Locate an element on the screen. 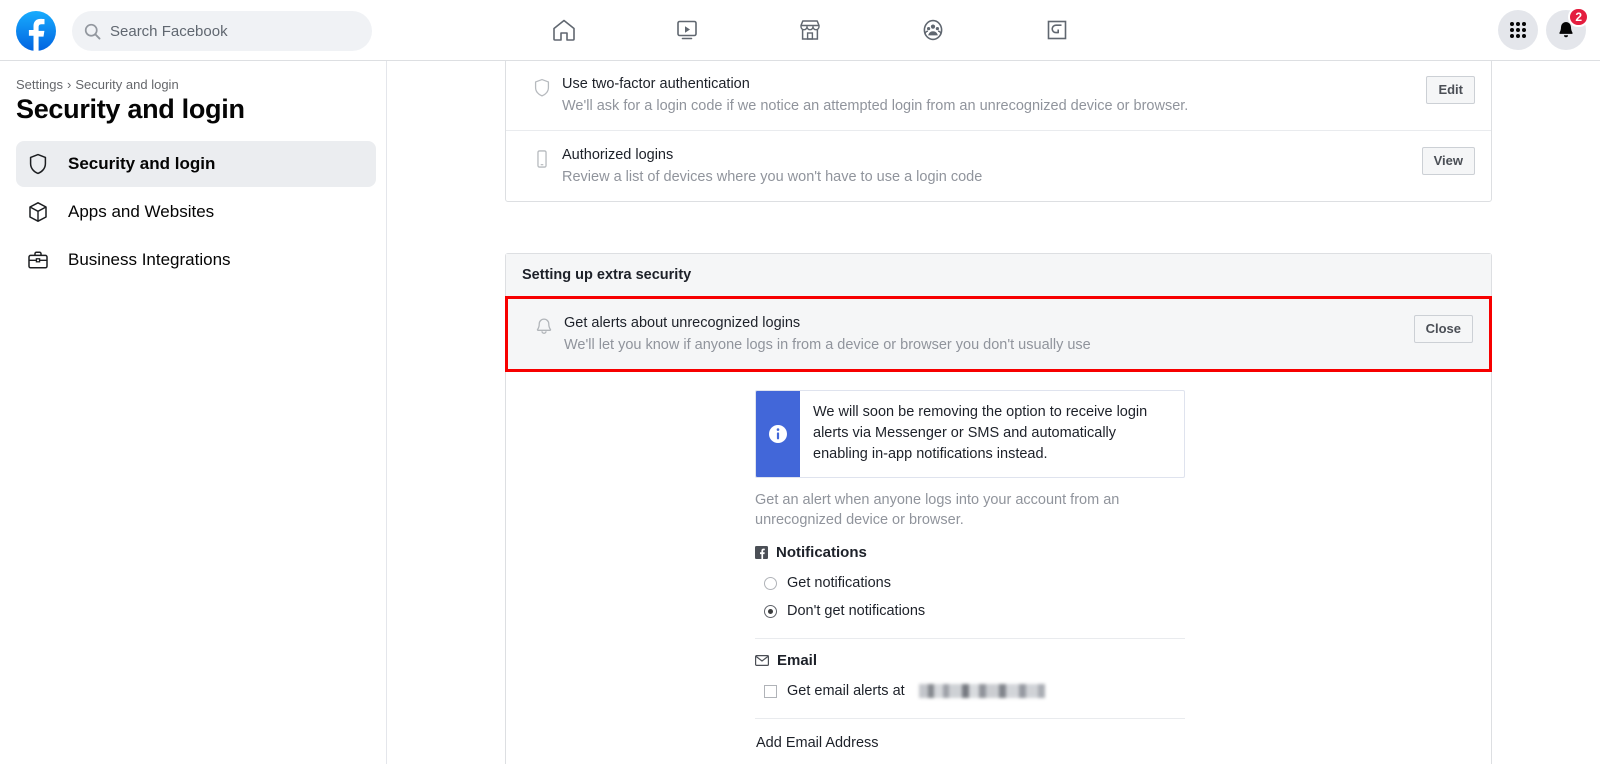 The width and height of the screenshot is (1600, 764). envelope-icon is located at coordinates (762, 660).